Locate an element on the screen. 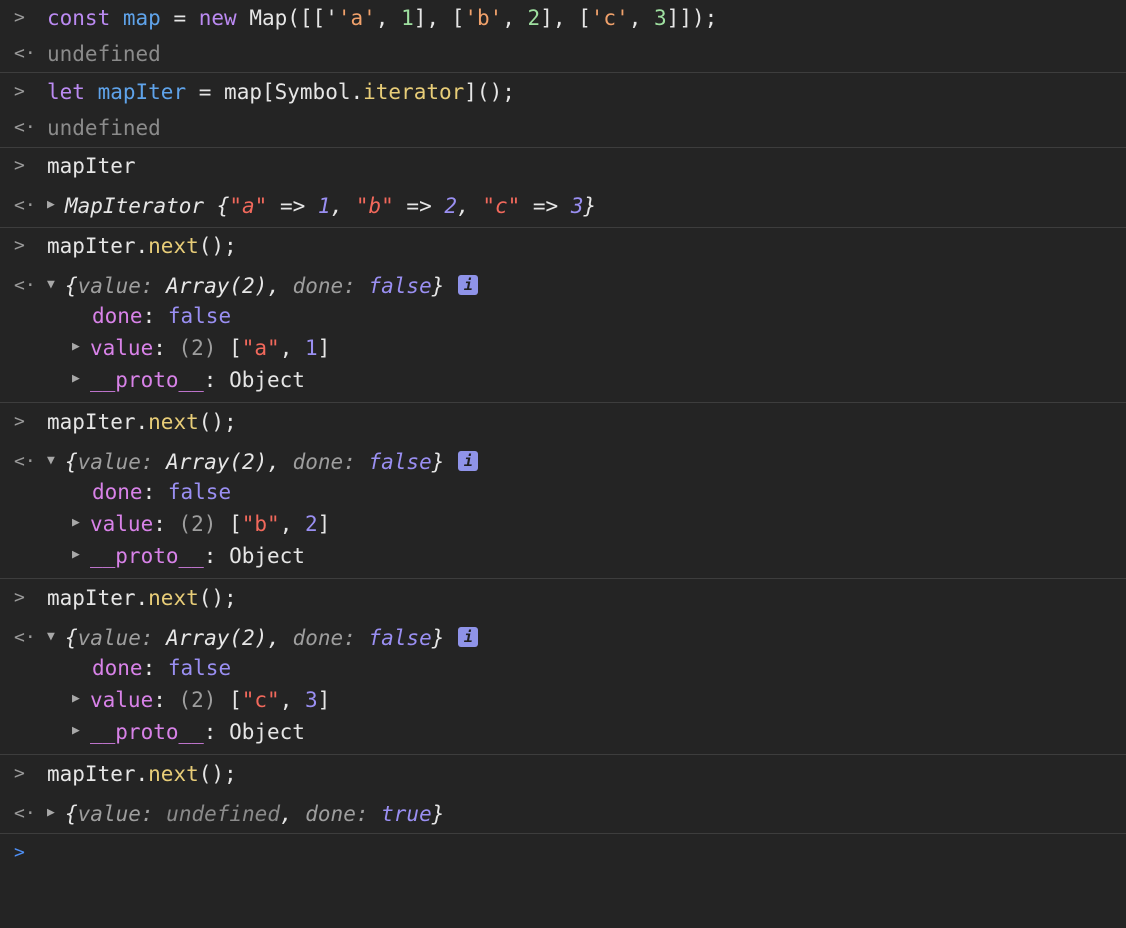  console-prompt-input: > is located at coordinates (563, 853).